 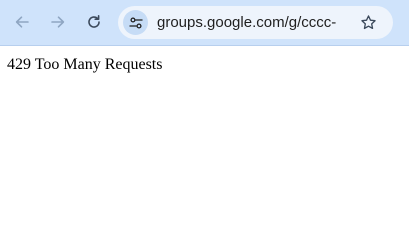 I want to click on back-button, so click(x=22, y=22).